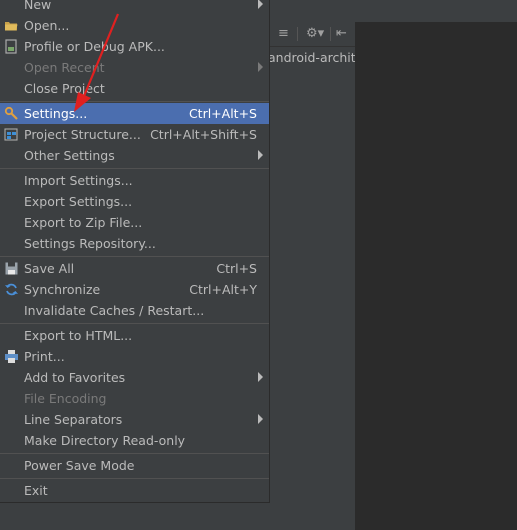 This screenshot has height=530, width=517. What do you see at coordinates (79, 465) in the screenshot?
I see `menu-label: Power Save Mode` at bounding box center [79, 465].